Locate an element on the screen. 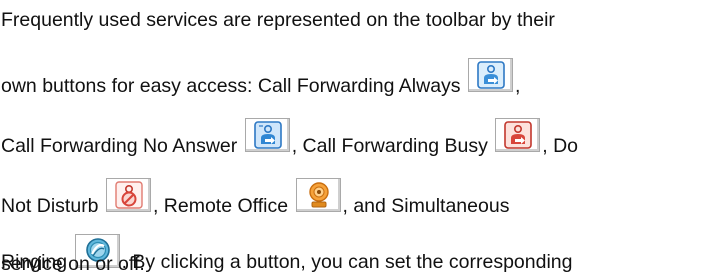  paragraph-text: , and Simultaneous is located at coordinates (426, 206).